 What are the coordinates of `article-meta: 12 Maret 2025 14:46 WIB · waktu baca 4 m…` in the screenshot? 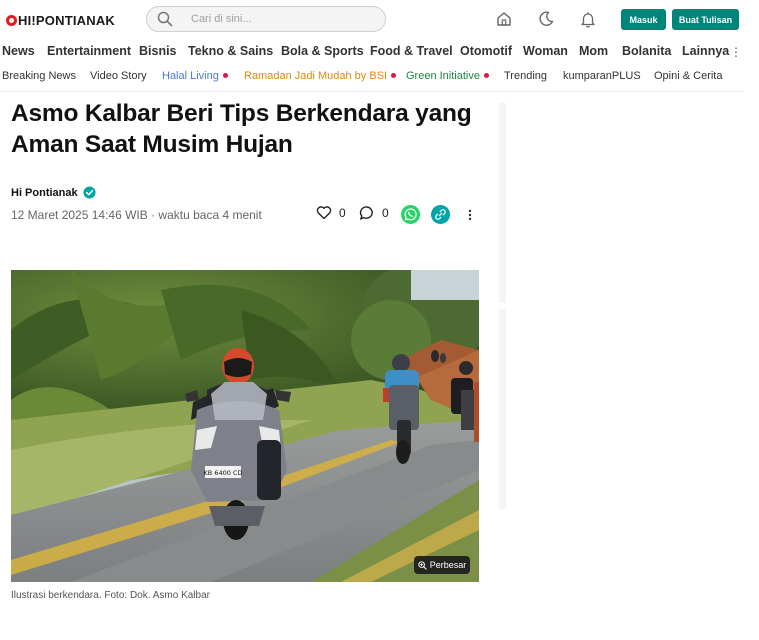 It's located at (136, 215).